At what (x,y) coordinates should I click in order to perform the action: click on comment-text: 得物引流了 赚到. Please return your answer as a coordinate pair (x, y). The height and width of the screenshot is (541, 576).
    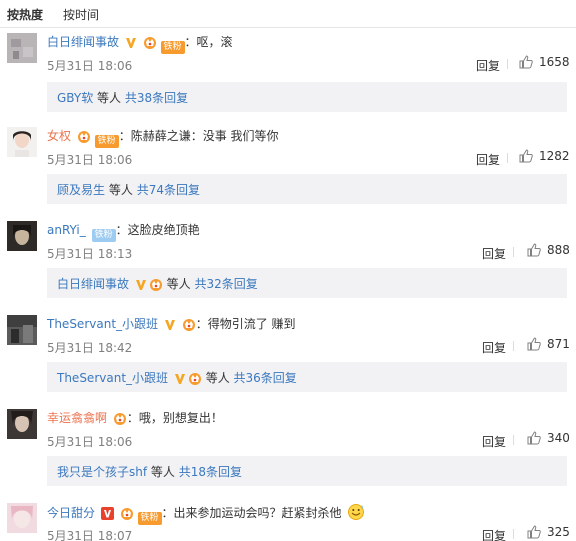
    Looking at the image, I should click on (251, 324).